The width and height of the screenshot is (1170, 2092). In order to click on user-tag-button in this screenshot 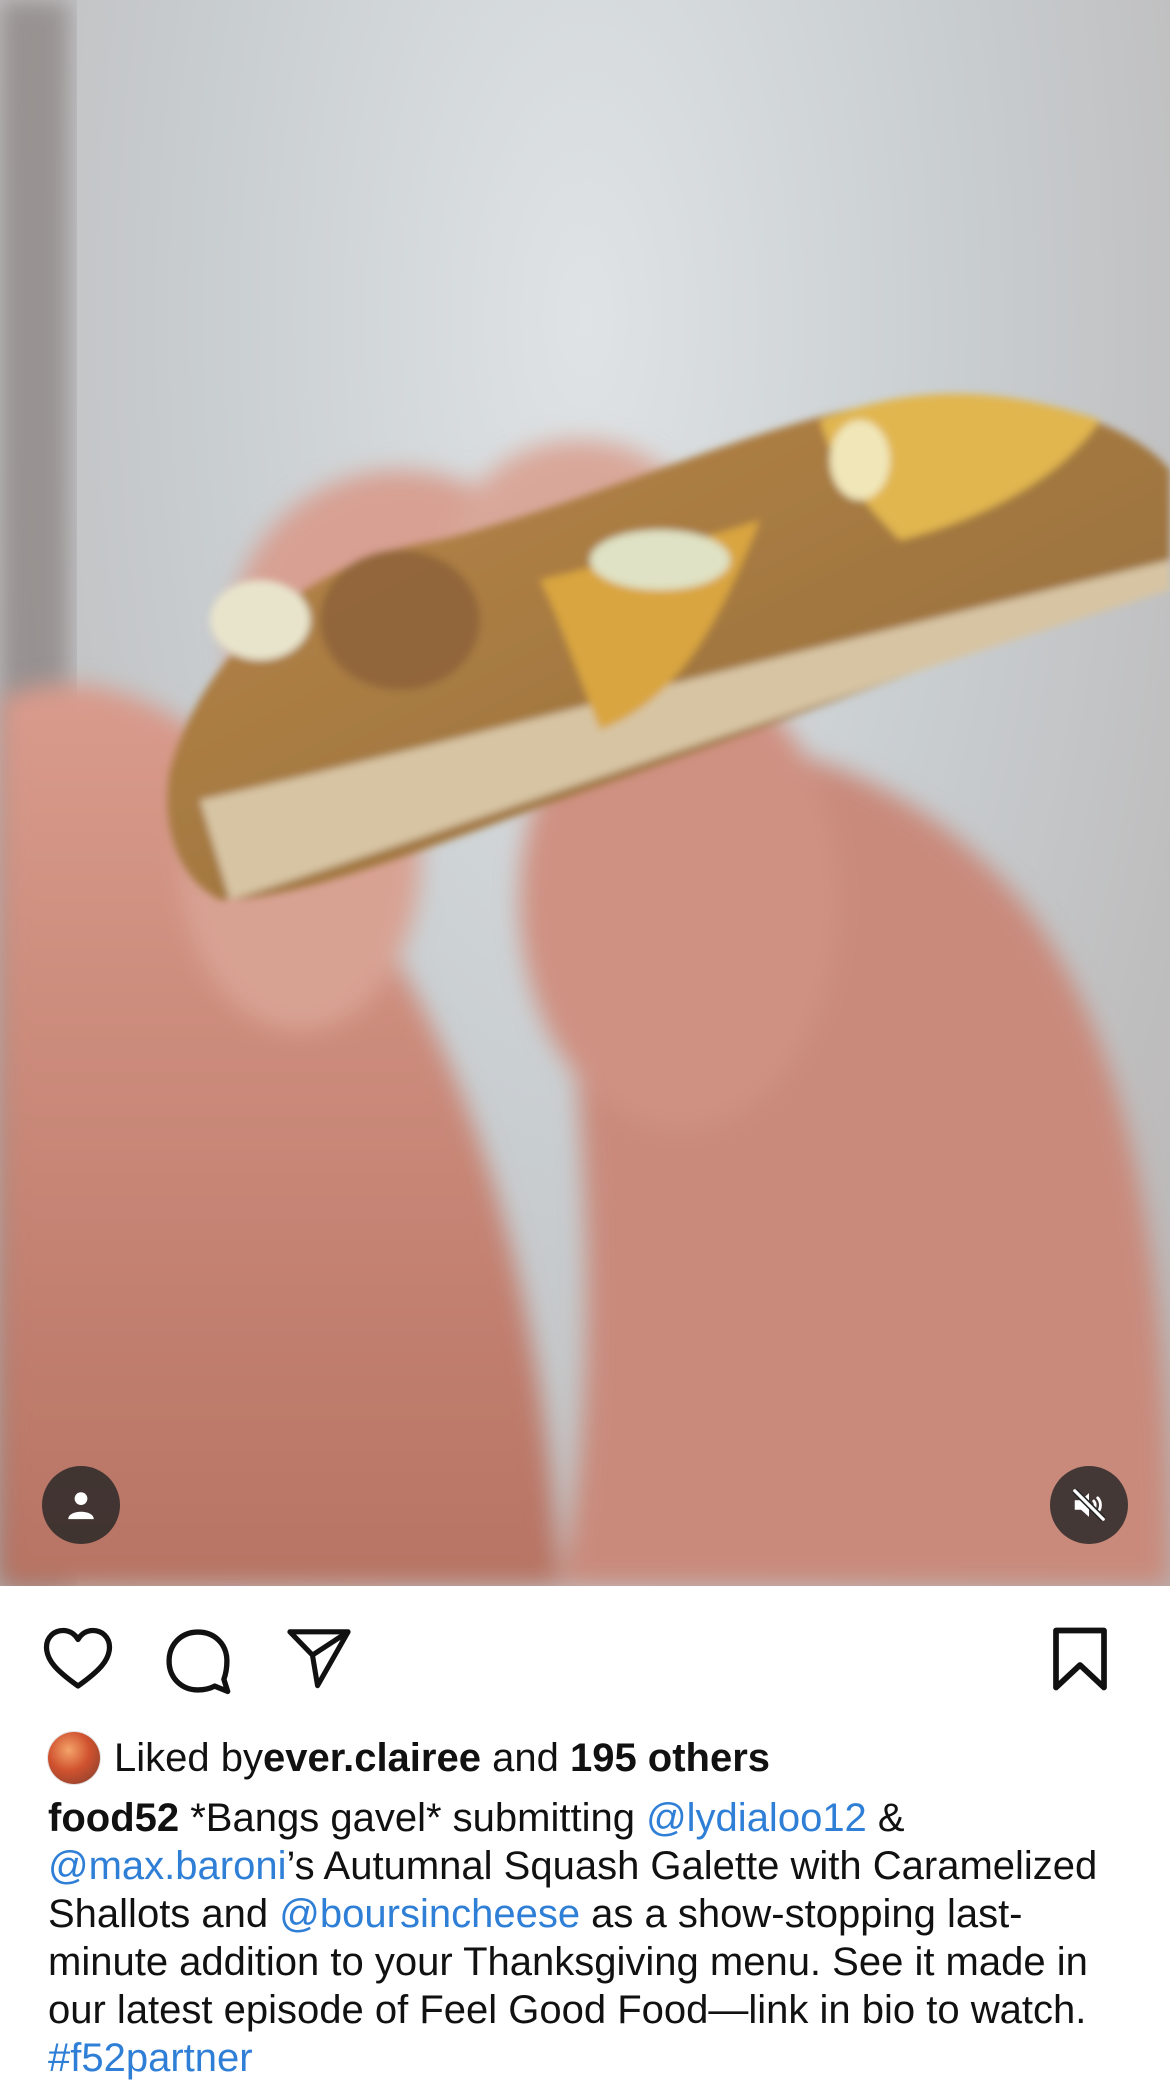, I will do `click(81, 1505)`.